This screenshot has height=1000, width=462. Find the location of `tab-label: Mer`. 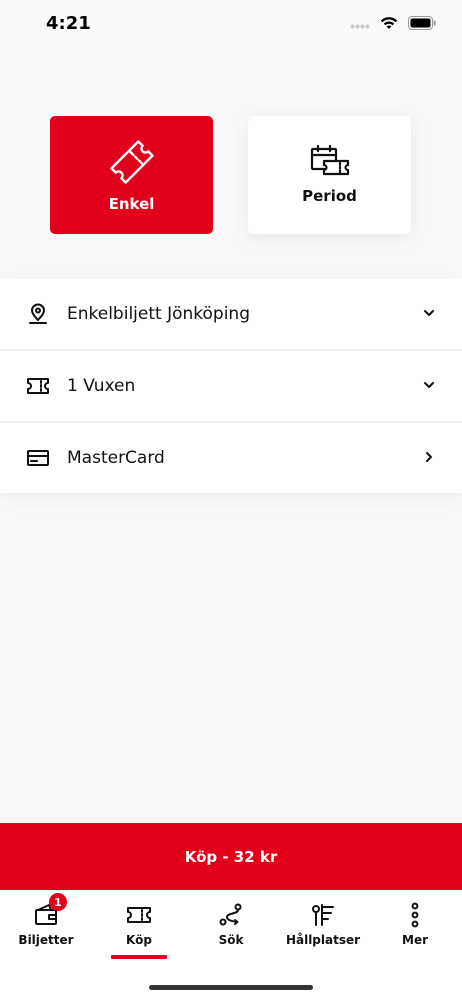

tab-label: Mer is located at coordinates (415, 940).